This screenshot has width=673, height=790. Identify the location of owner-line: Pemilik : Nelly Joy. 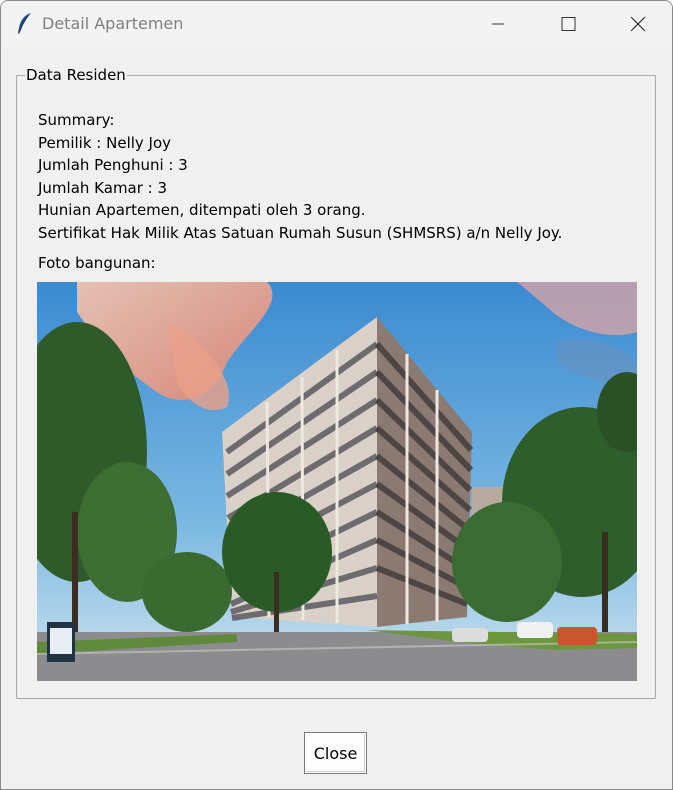
(105, 142).